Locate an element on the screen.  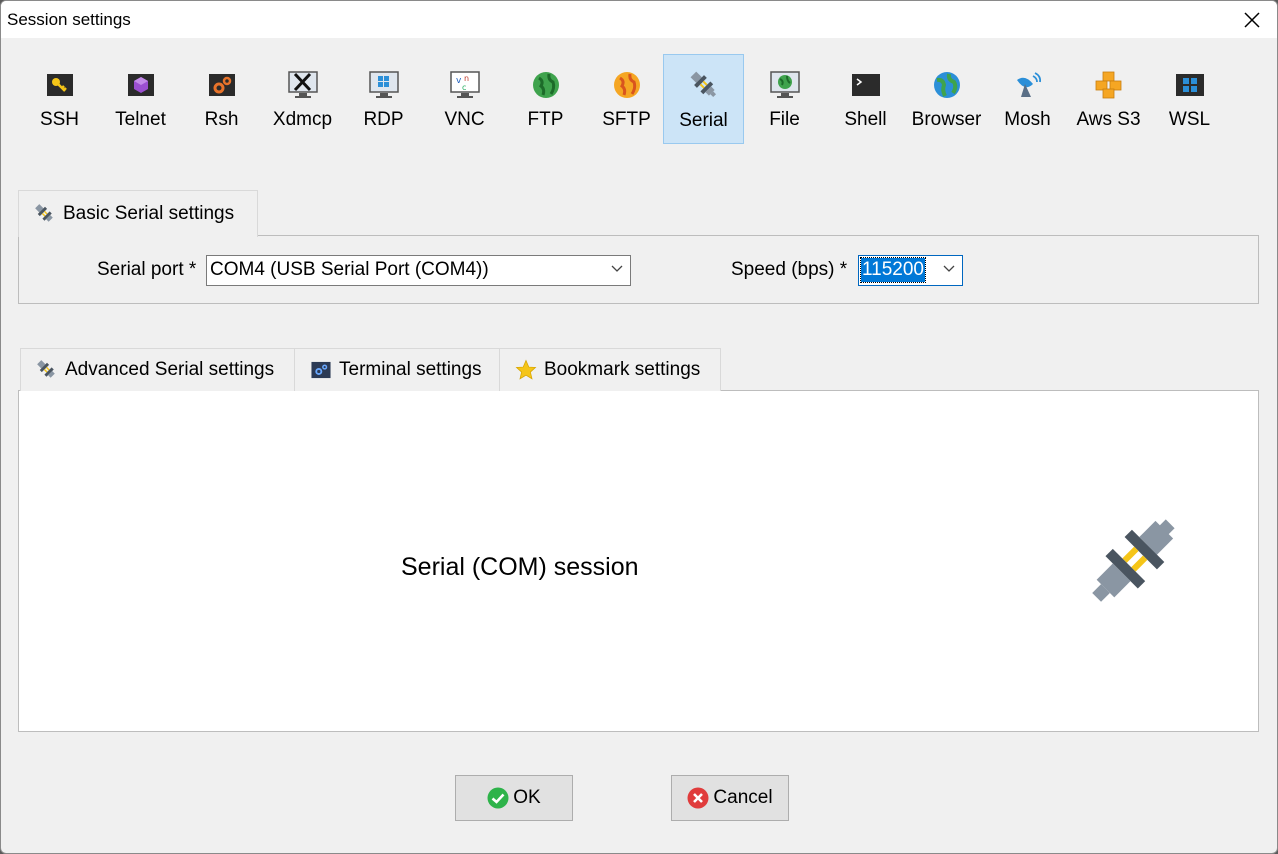
close-icon is located at coordinates (1252, 19).